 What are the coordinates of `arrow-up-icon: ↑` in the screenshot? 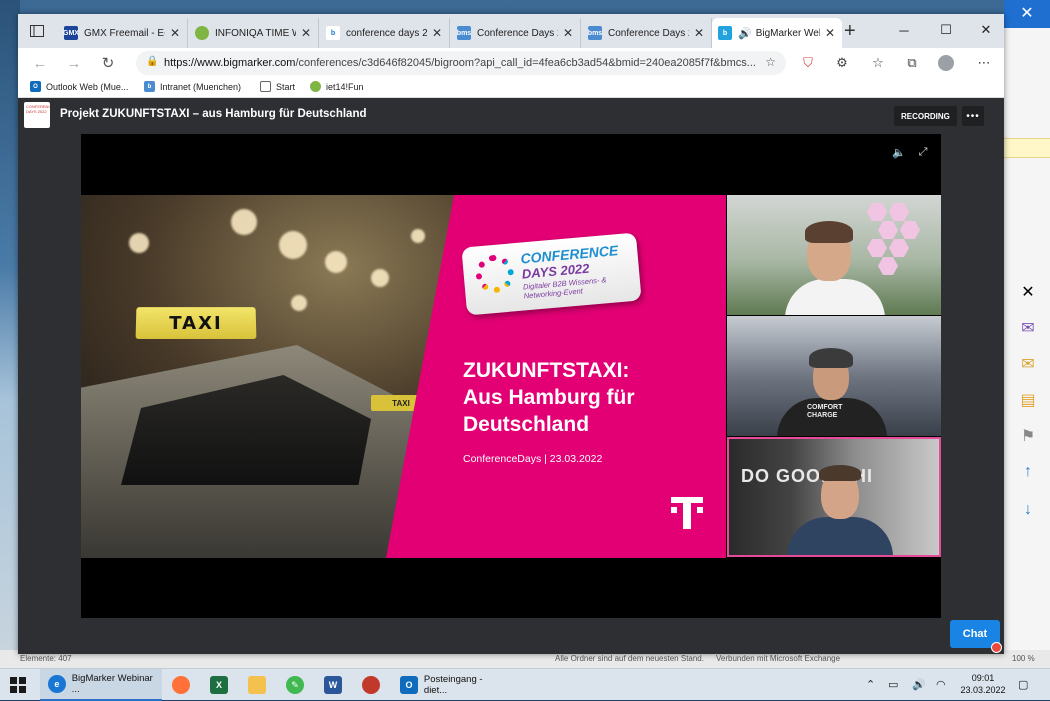 It's located at (1028, 472).